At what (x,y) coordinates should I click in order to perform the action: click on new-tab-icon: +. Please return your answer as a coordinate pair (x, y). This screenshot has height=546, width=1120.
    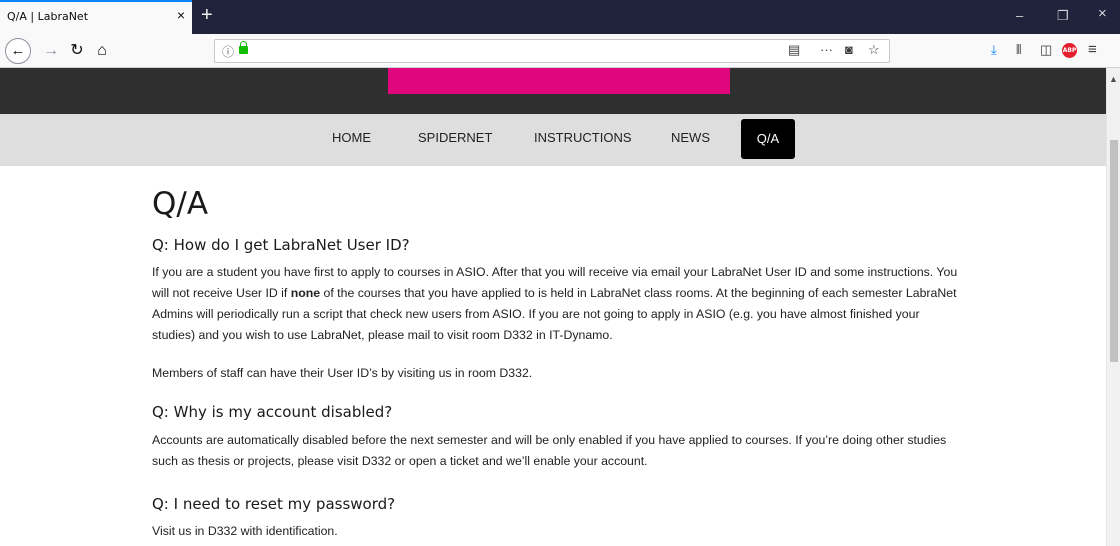
    Looking at the image, I should click on (207, 15).